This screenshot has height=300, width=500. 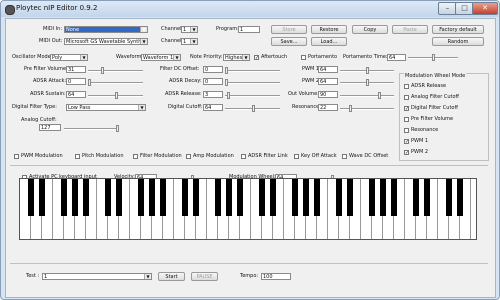 I want to click on adsr-attack-slider, so click(x=115, y=83).